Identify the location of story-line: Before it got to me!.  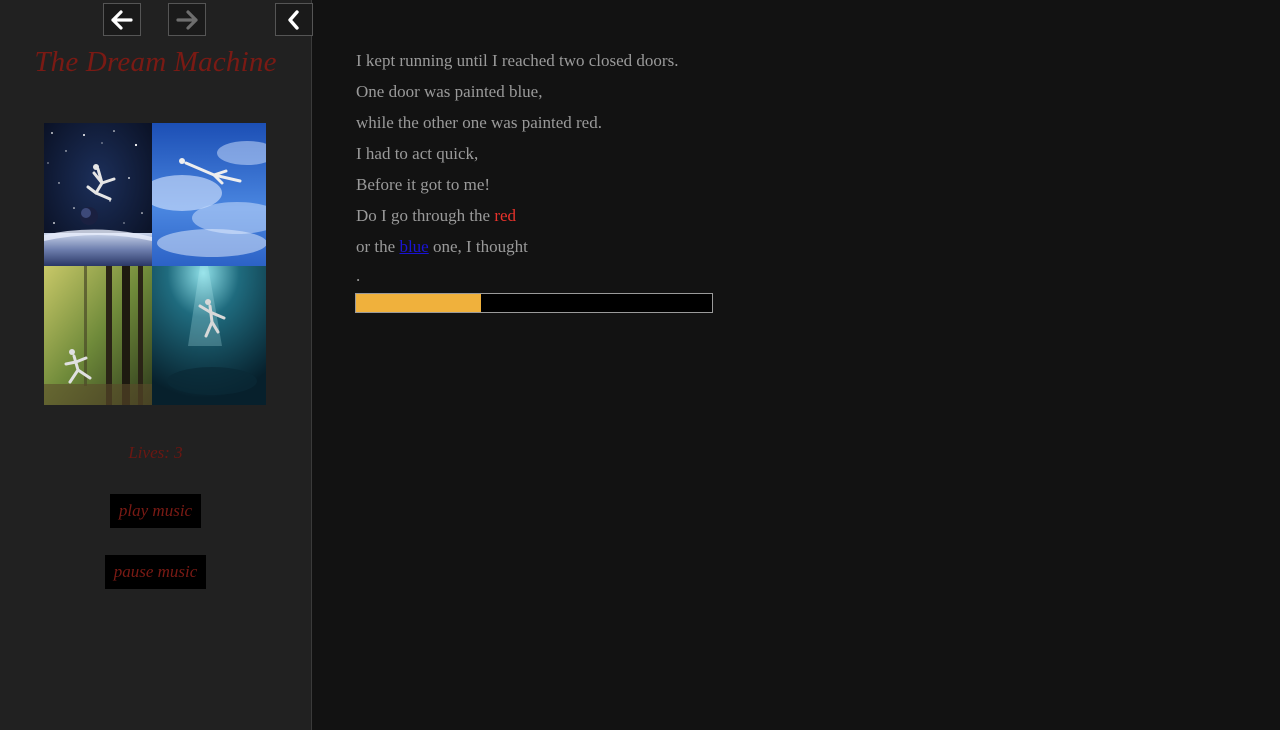
(423, 184).